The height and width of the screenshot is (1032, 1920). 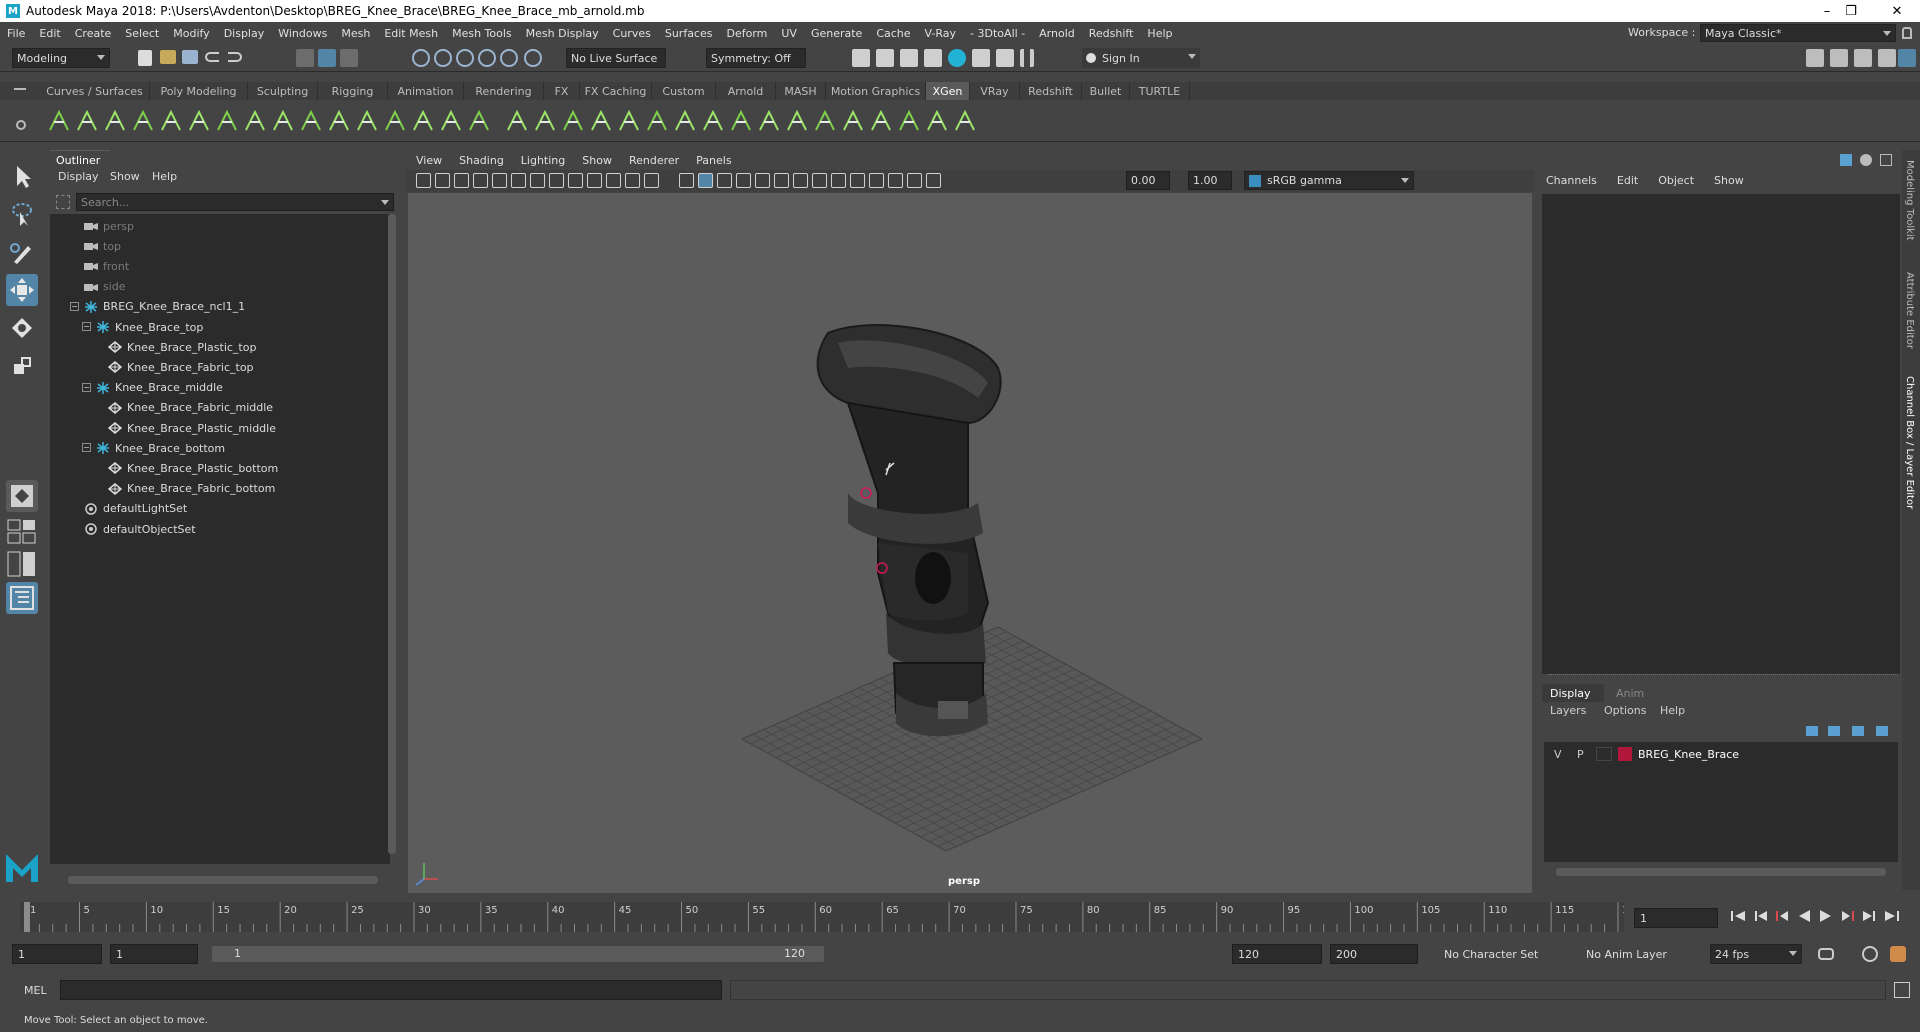 What do you see at coordinates (125, 176) in the screenshot?
I see `outliner-menu-show: Show` at bounding box center [125, 176].